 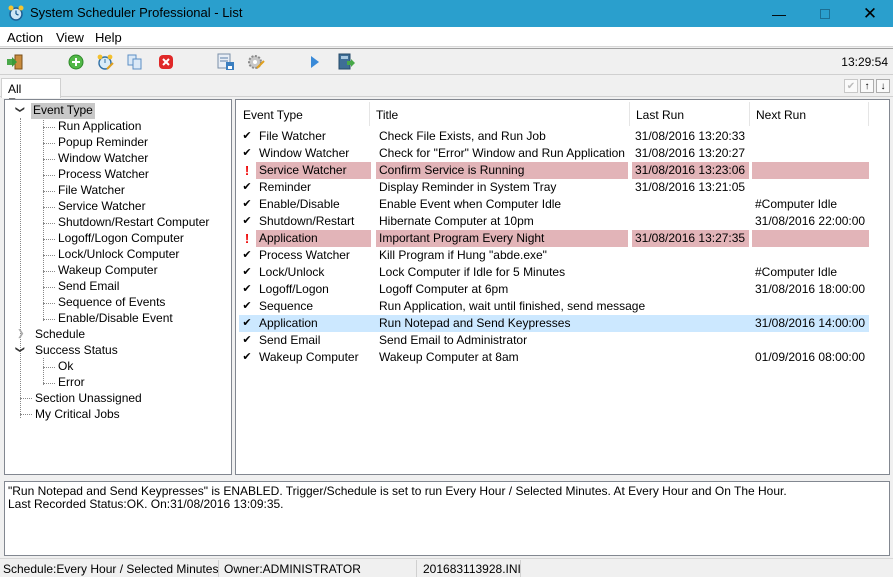 I want to click on cell-event-type: Lock/Unlock, so click(x=292, y=272).